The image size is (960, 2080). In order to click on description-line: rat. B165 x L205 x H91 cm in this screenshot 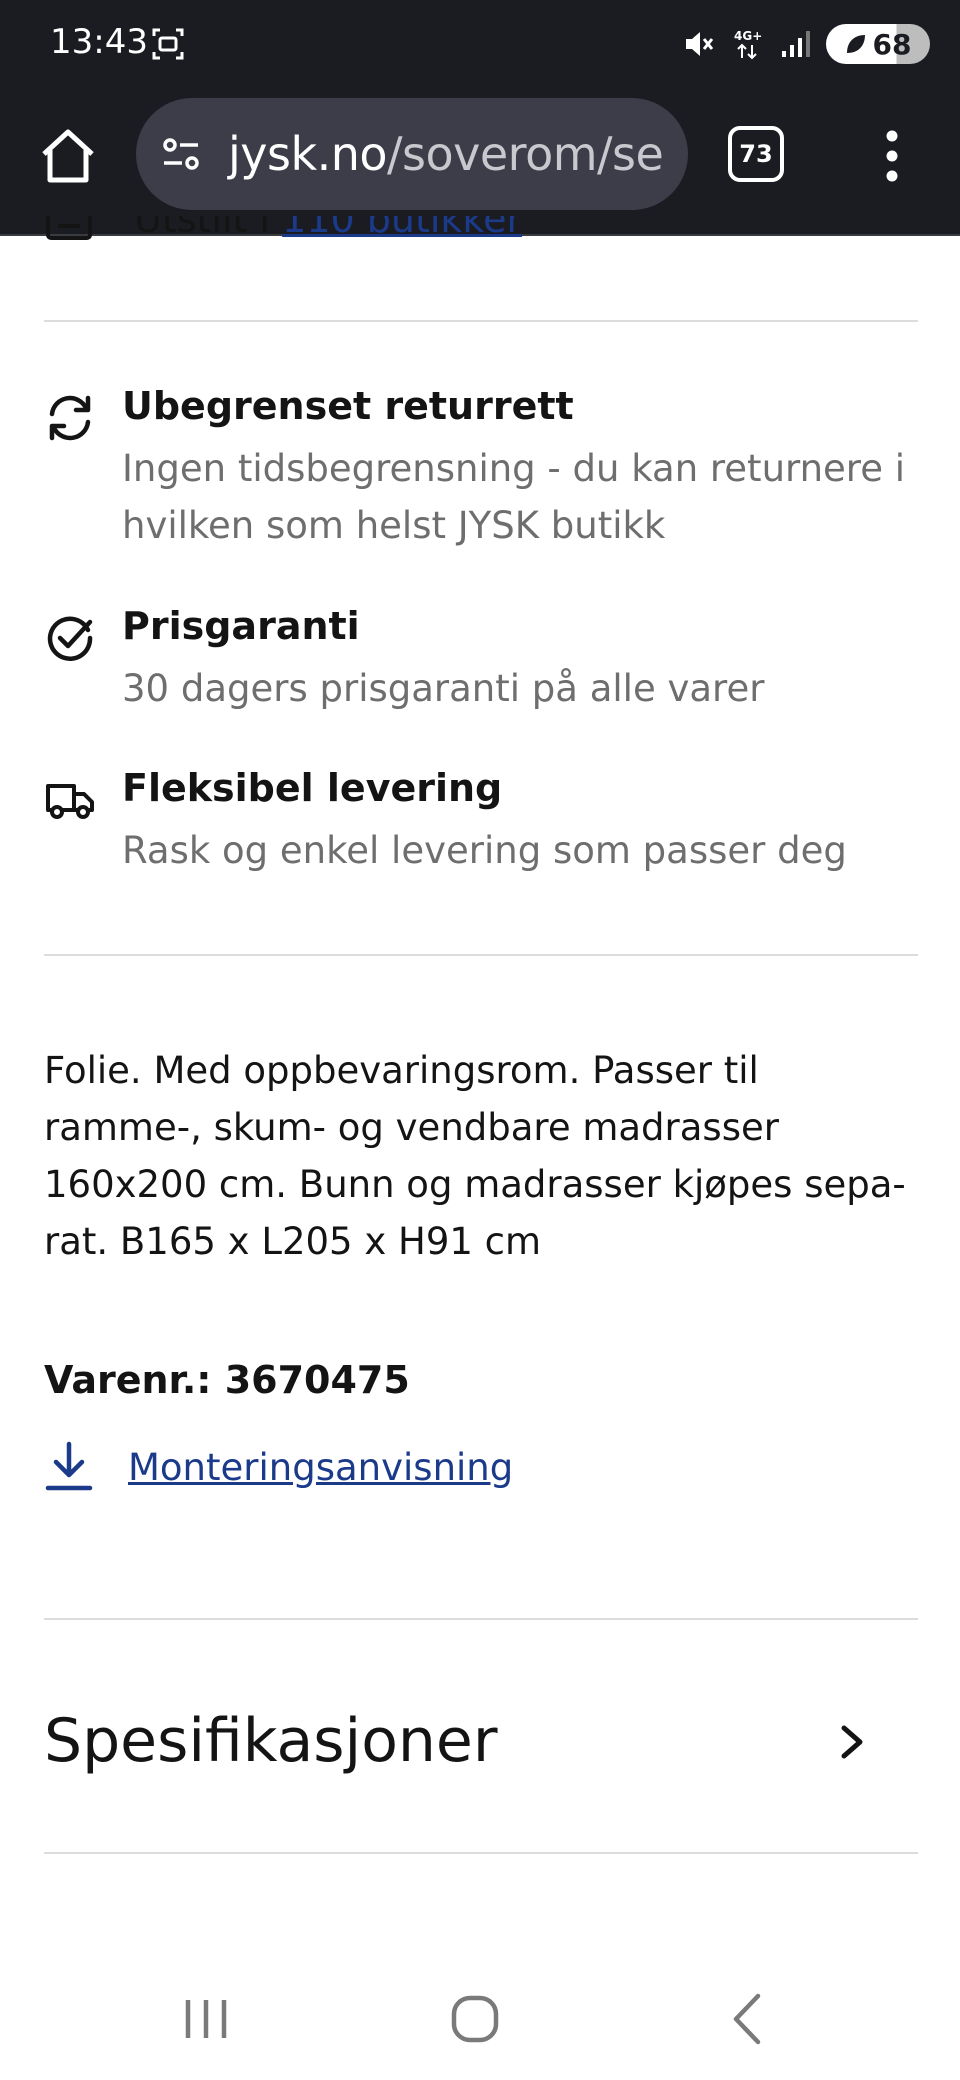, I will do `click(293, 1241)`.